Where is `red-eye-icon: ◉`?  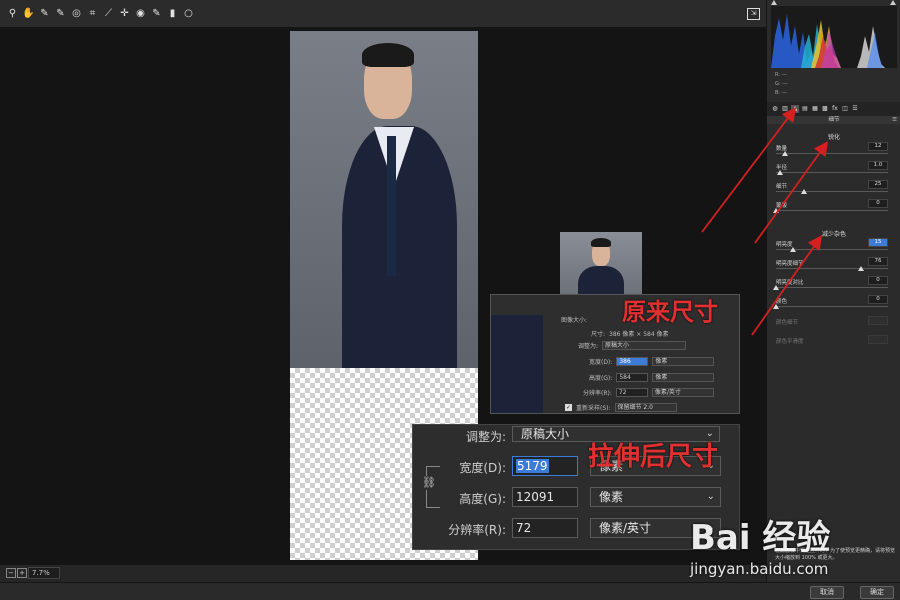
red-eye-icon: ◉ is located at coordinates (140, 13).